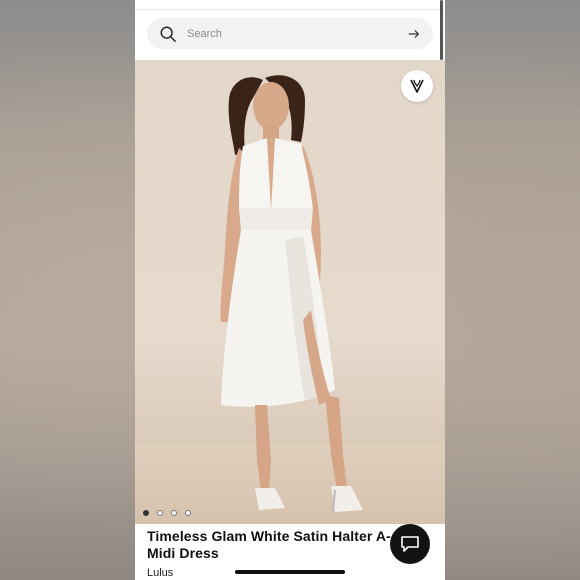 This screenshot has width=580, height=580. What do you see at coordinates (290, 572) in the screenshot?
I see `home-indicator` at bounding box center [290, 572].